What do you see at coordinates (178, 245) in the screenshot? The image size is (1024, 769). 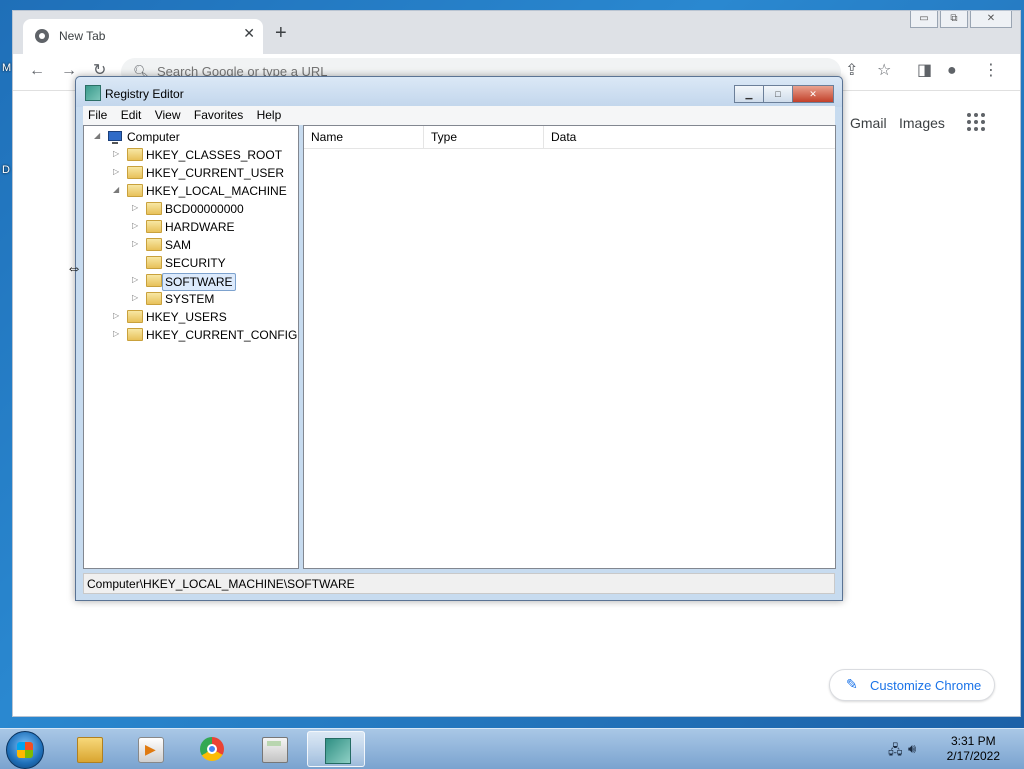 I see `tree-node-label: SAM` at bounding box center [178, 245].